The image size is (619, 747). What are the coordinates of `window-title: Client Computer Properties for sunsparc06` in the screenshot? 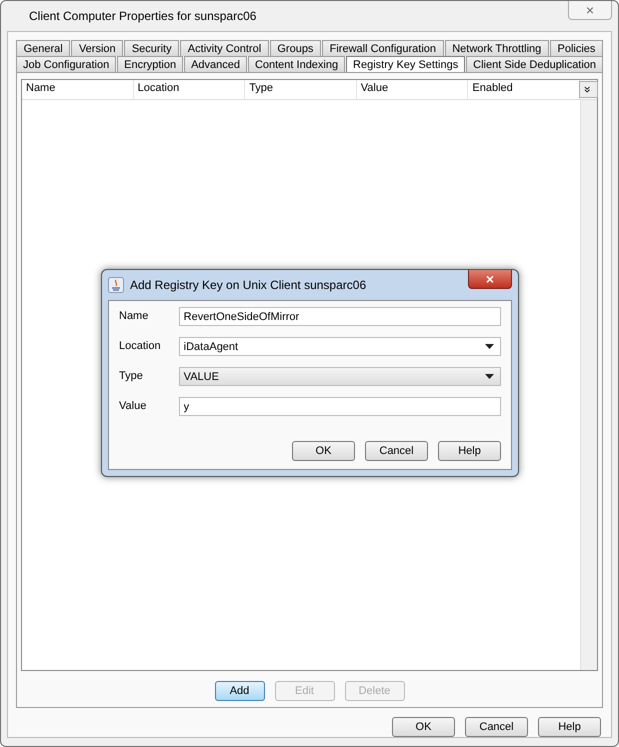 It's located at (142, 16).